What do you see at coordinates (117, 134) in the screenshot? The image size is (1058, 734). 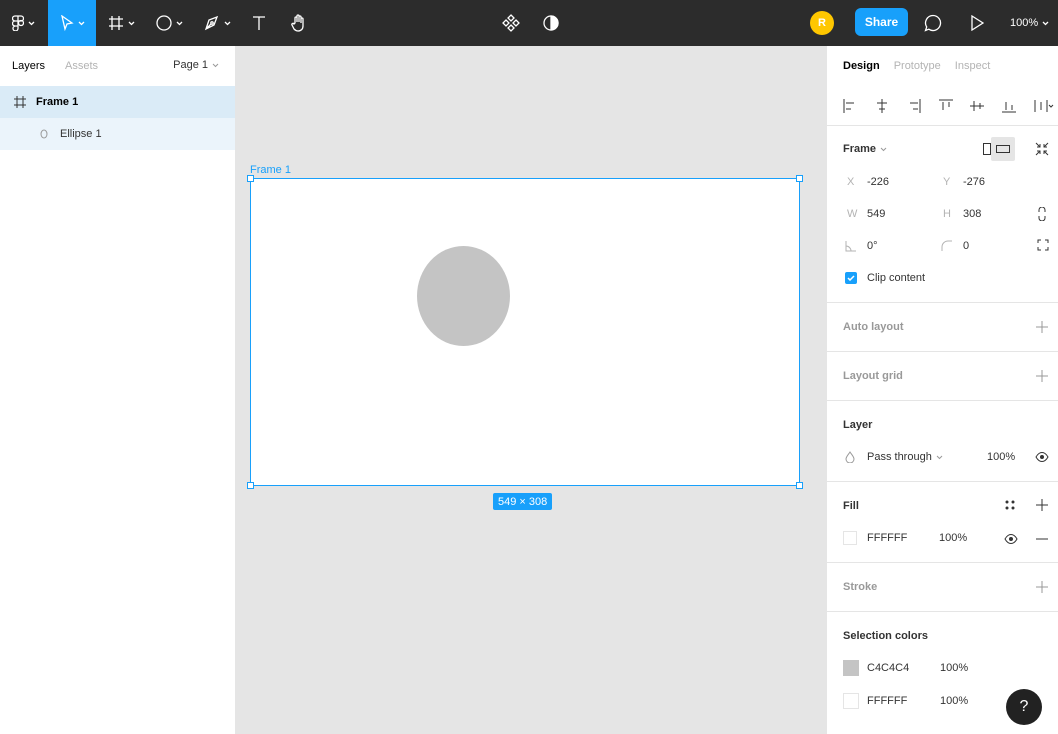 I see `layer-row-ellipse: Ellipse 1` at bounding box center [117, 134].